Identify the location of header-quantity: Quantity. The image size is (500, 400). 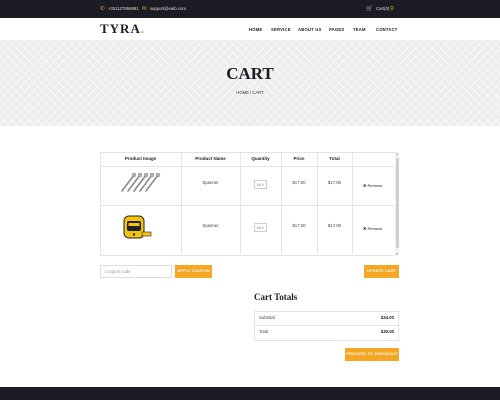
(260, 158).